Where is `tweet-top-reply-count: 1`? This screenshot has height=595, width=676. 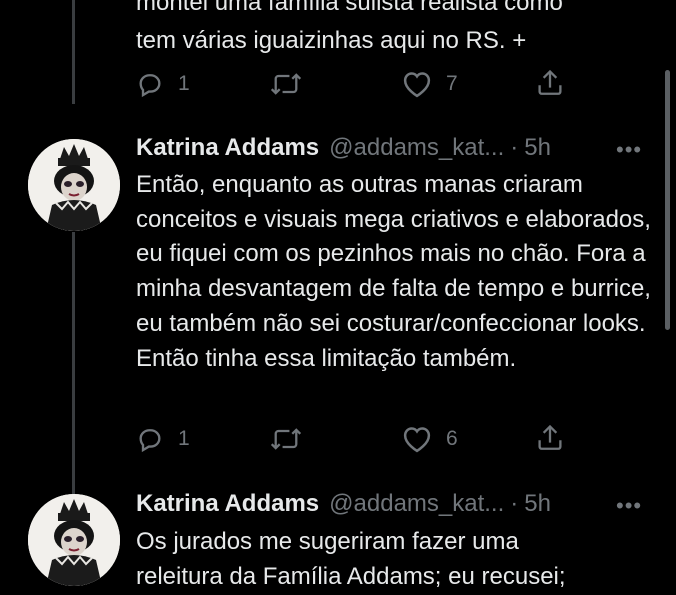 tweet-top-reply-count: 1 is located at coordinates (184, 83).